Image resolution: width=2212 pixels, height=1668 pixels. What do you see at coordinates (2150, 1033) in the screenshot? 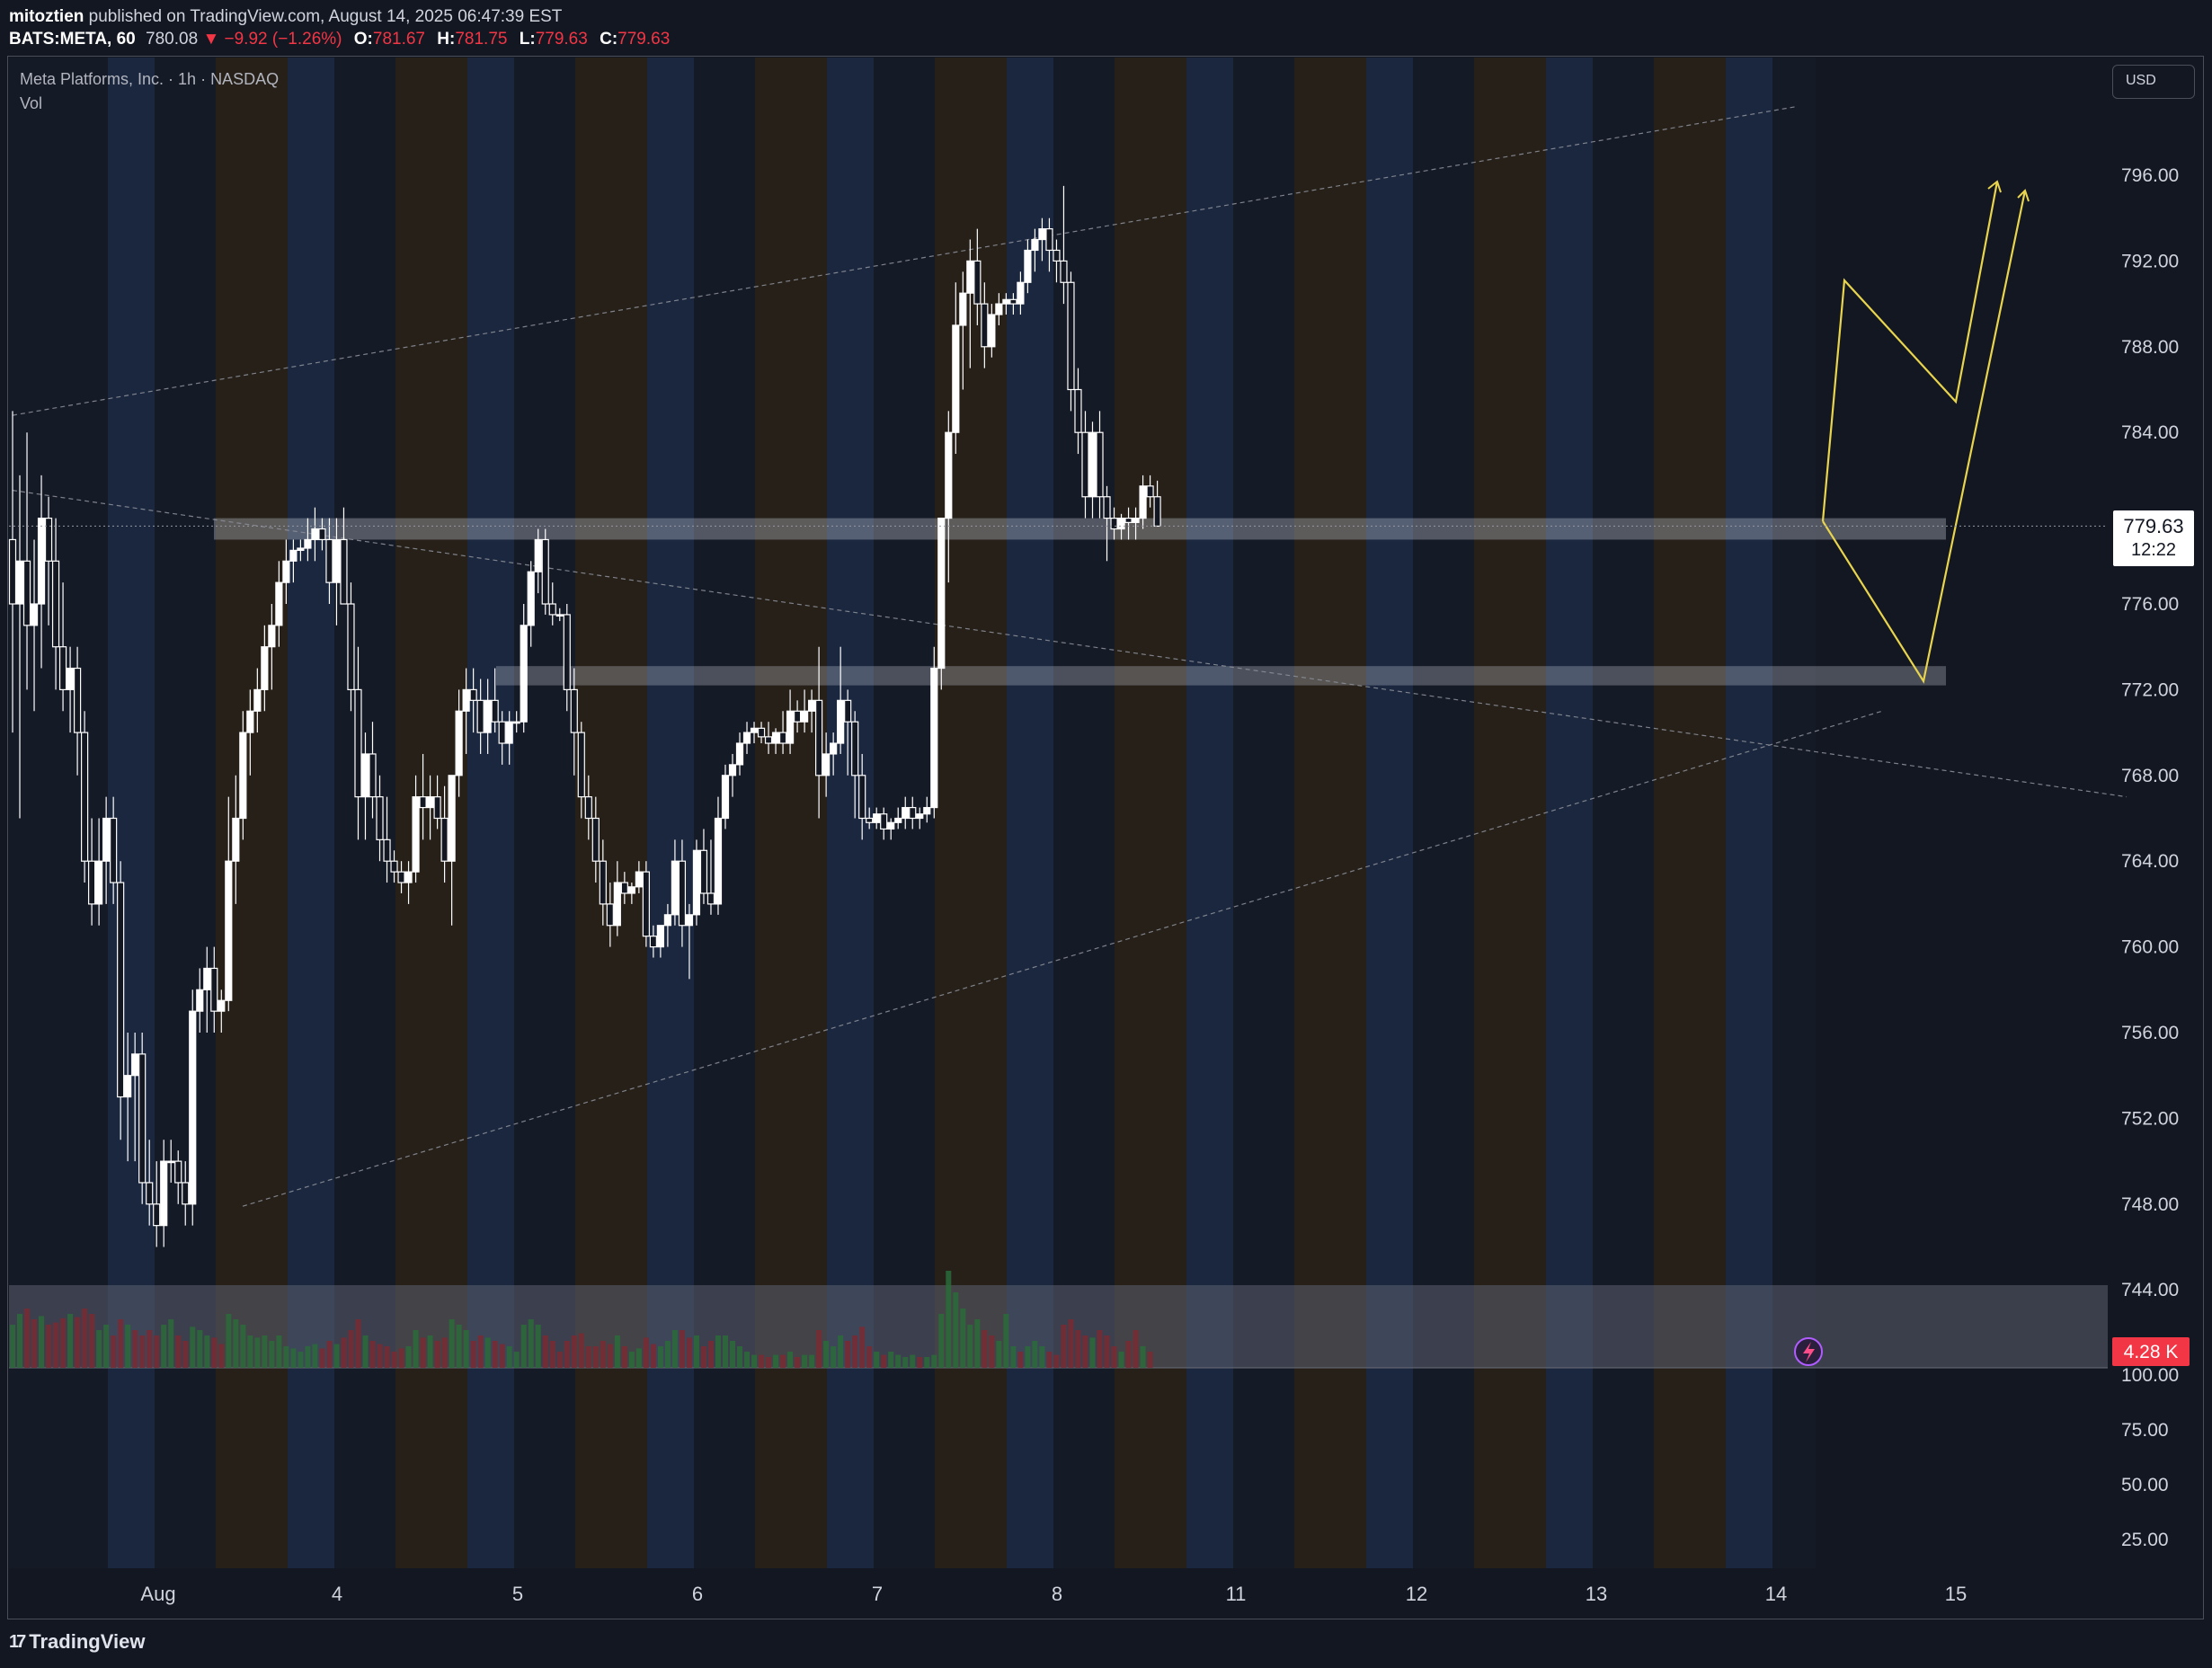
I see `price-tick-label: 756.00` at bounding box center [2150, 1033].